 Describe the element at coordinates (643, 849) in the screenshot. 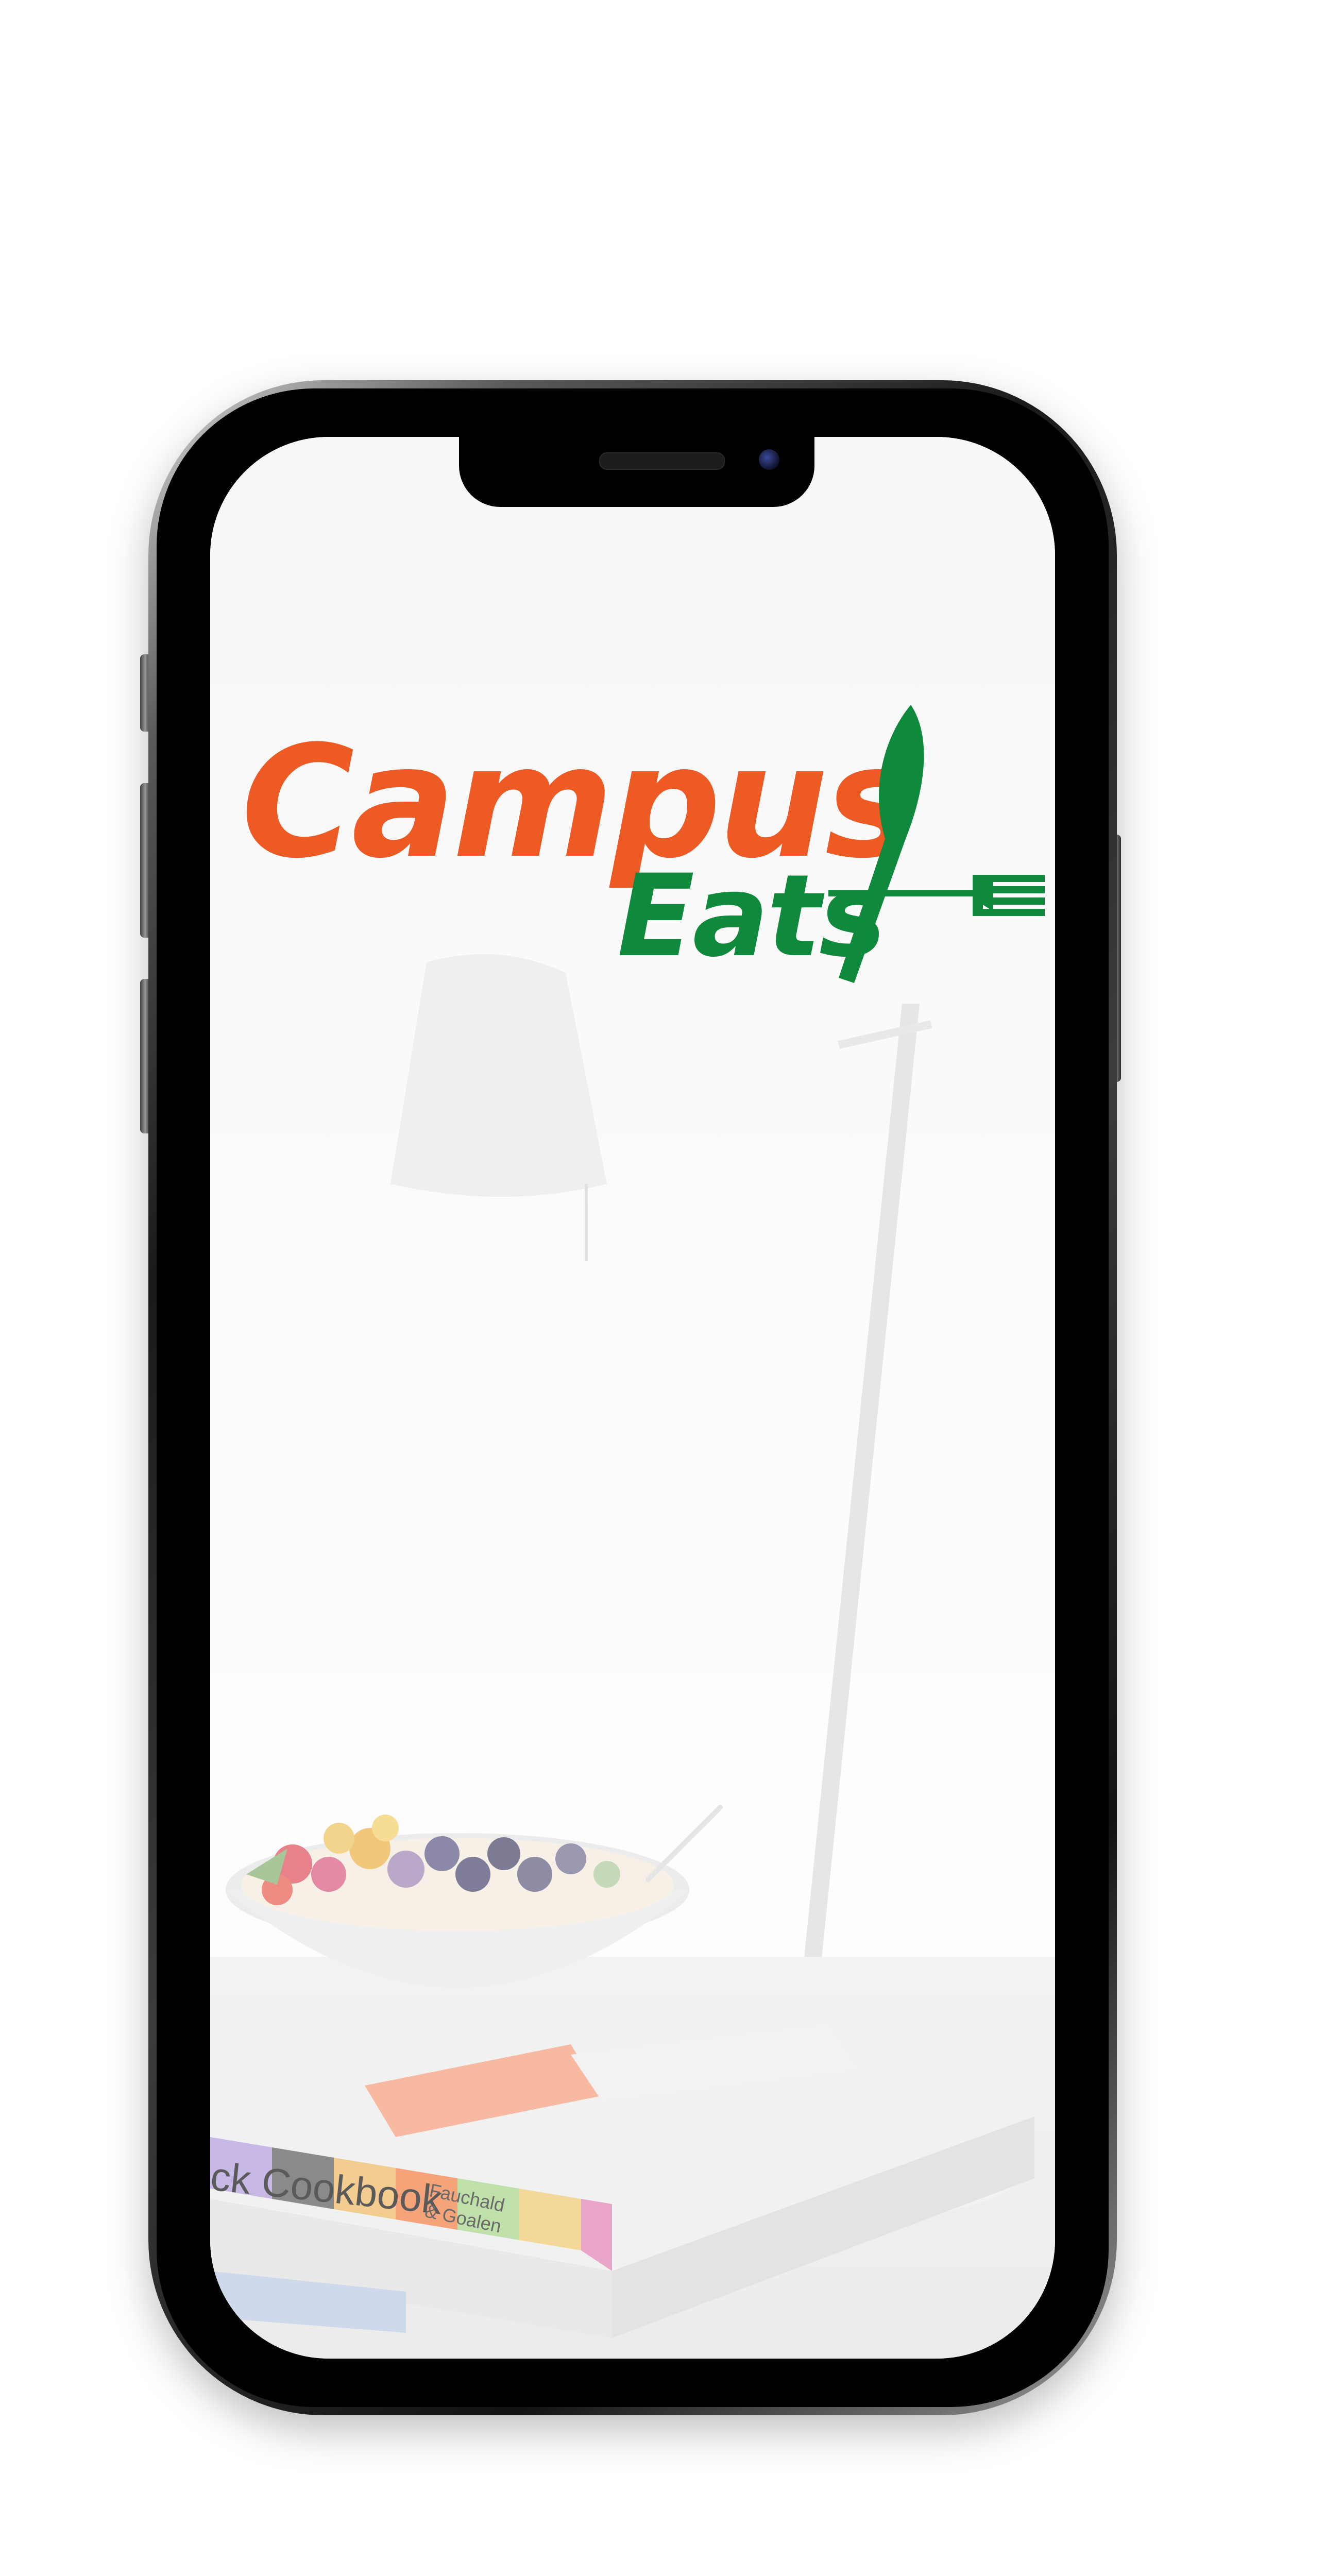

I see `campus-eats-logo: Campus Eats` at that location.